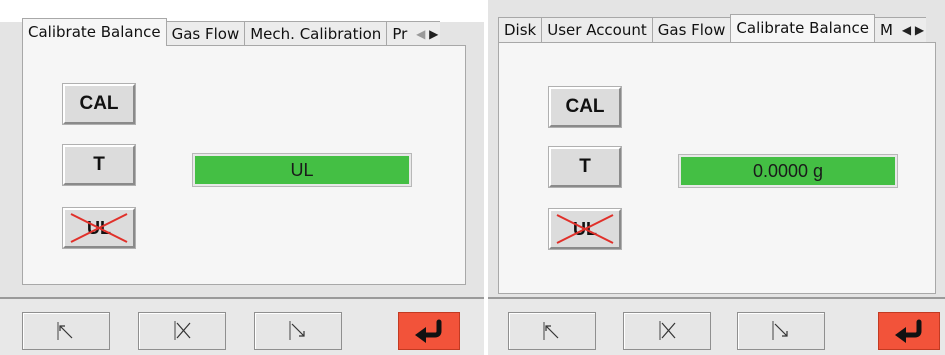  I want to click on balance-readout: 0.0000 g, so click(788, 171).